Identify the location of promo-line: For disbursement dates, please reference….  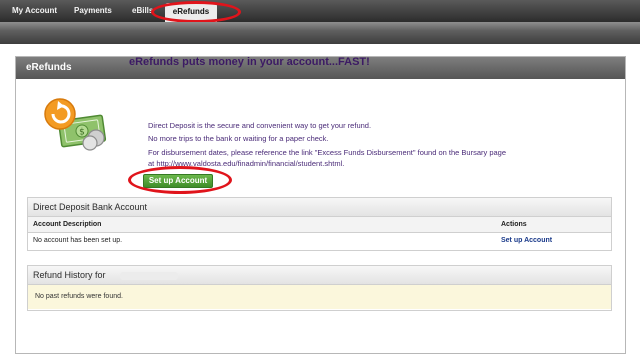
(327, 152).